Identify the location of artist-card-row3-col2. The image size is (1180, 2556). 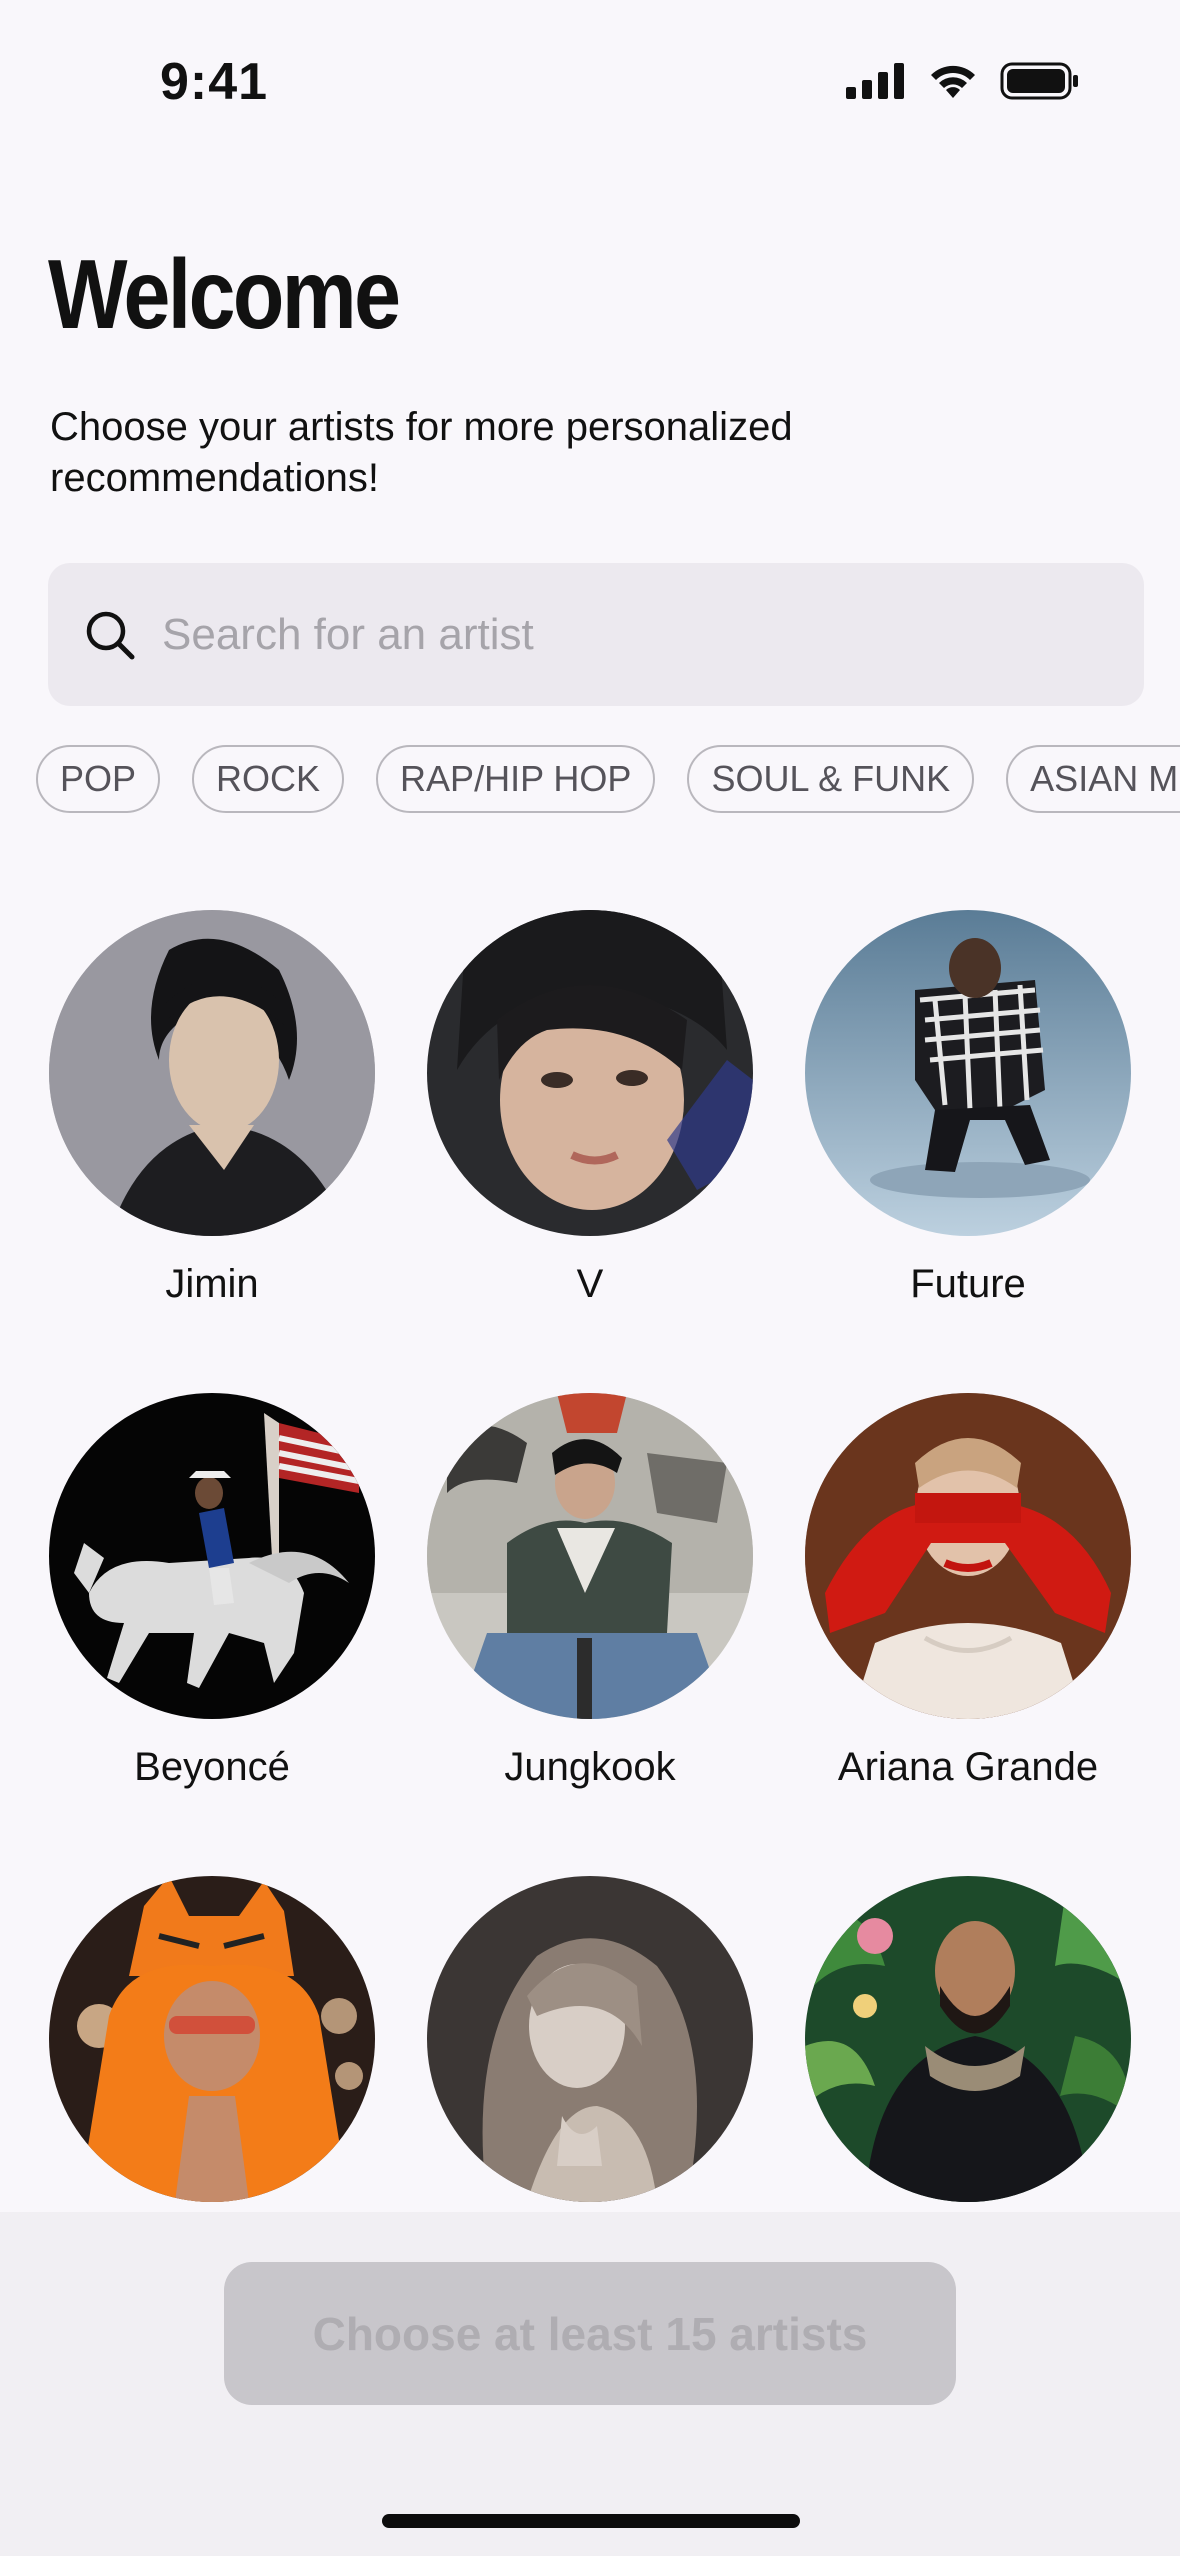
(592, 2052).